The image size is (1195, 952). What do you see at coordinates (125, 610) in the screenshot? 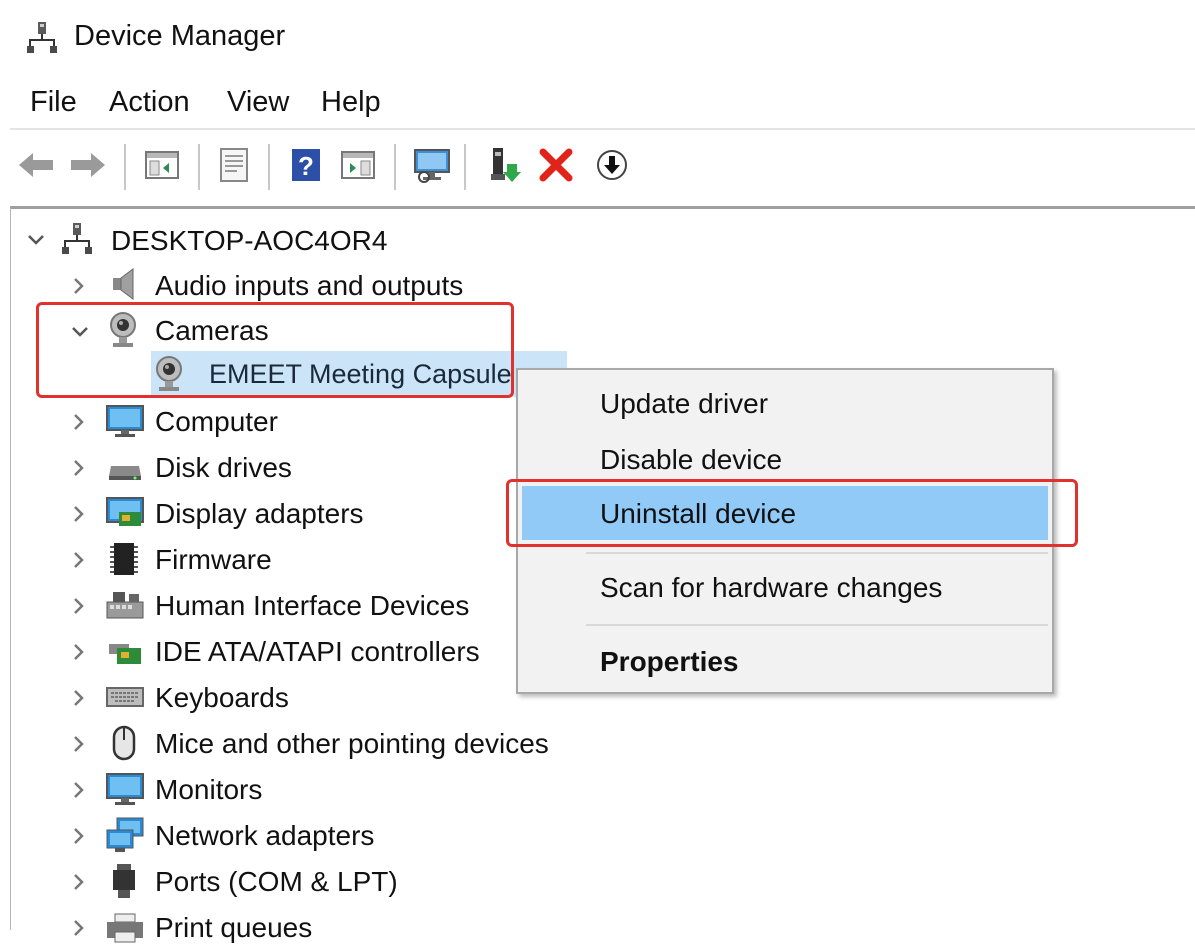
I see `hid-icon` at bounding box center [125, 610].